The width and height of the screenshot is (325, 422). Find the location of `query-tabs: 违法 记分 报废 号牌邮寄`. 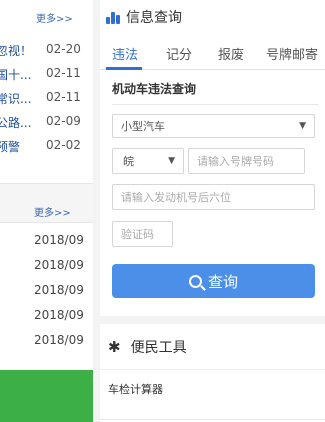

query-tabs: 违法 记分 报废 号牌邮寄 is located at coordinates (212, 52).